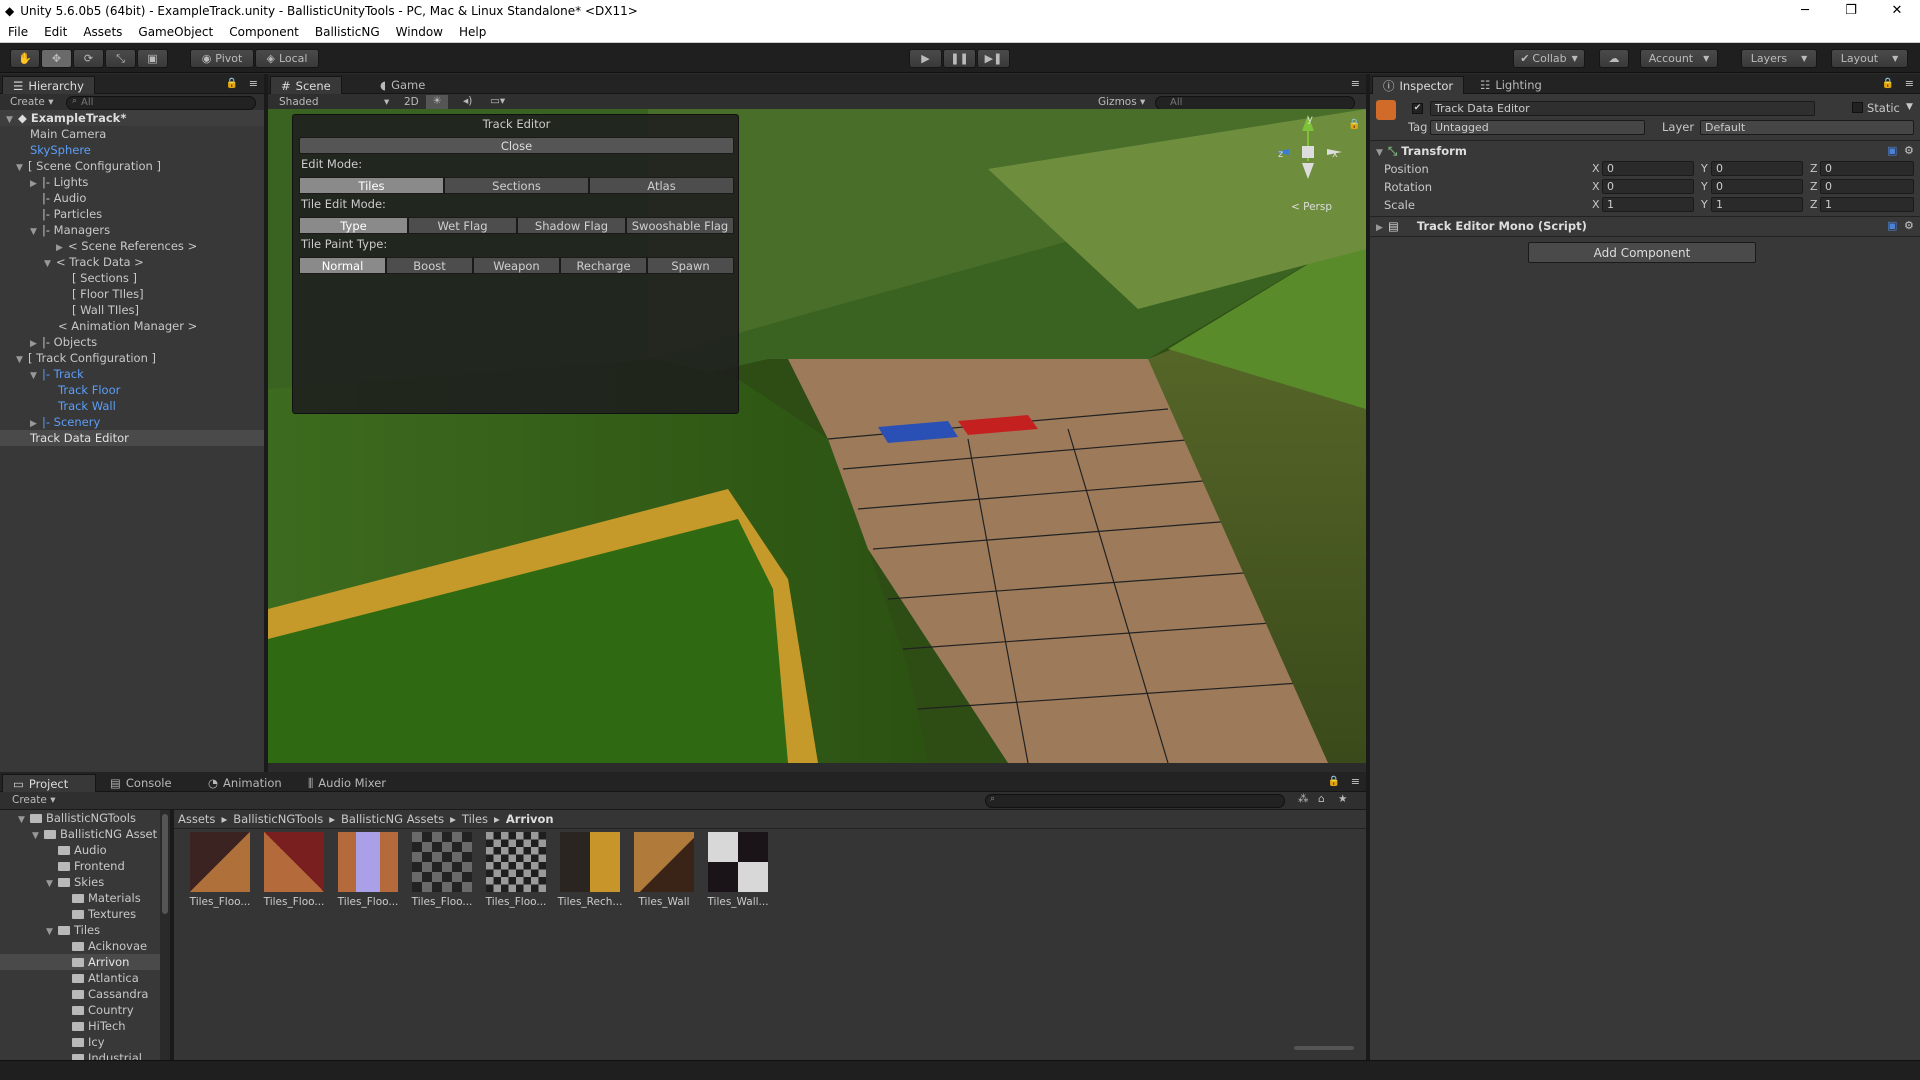  Describe the element at coordinates (64, 198) in the screenshot. I see `list-item: |- Audio` at that location.